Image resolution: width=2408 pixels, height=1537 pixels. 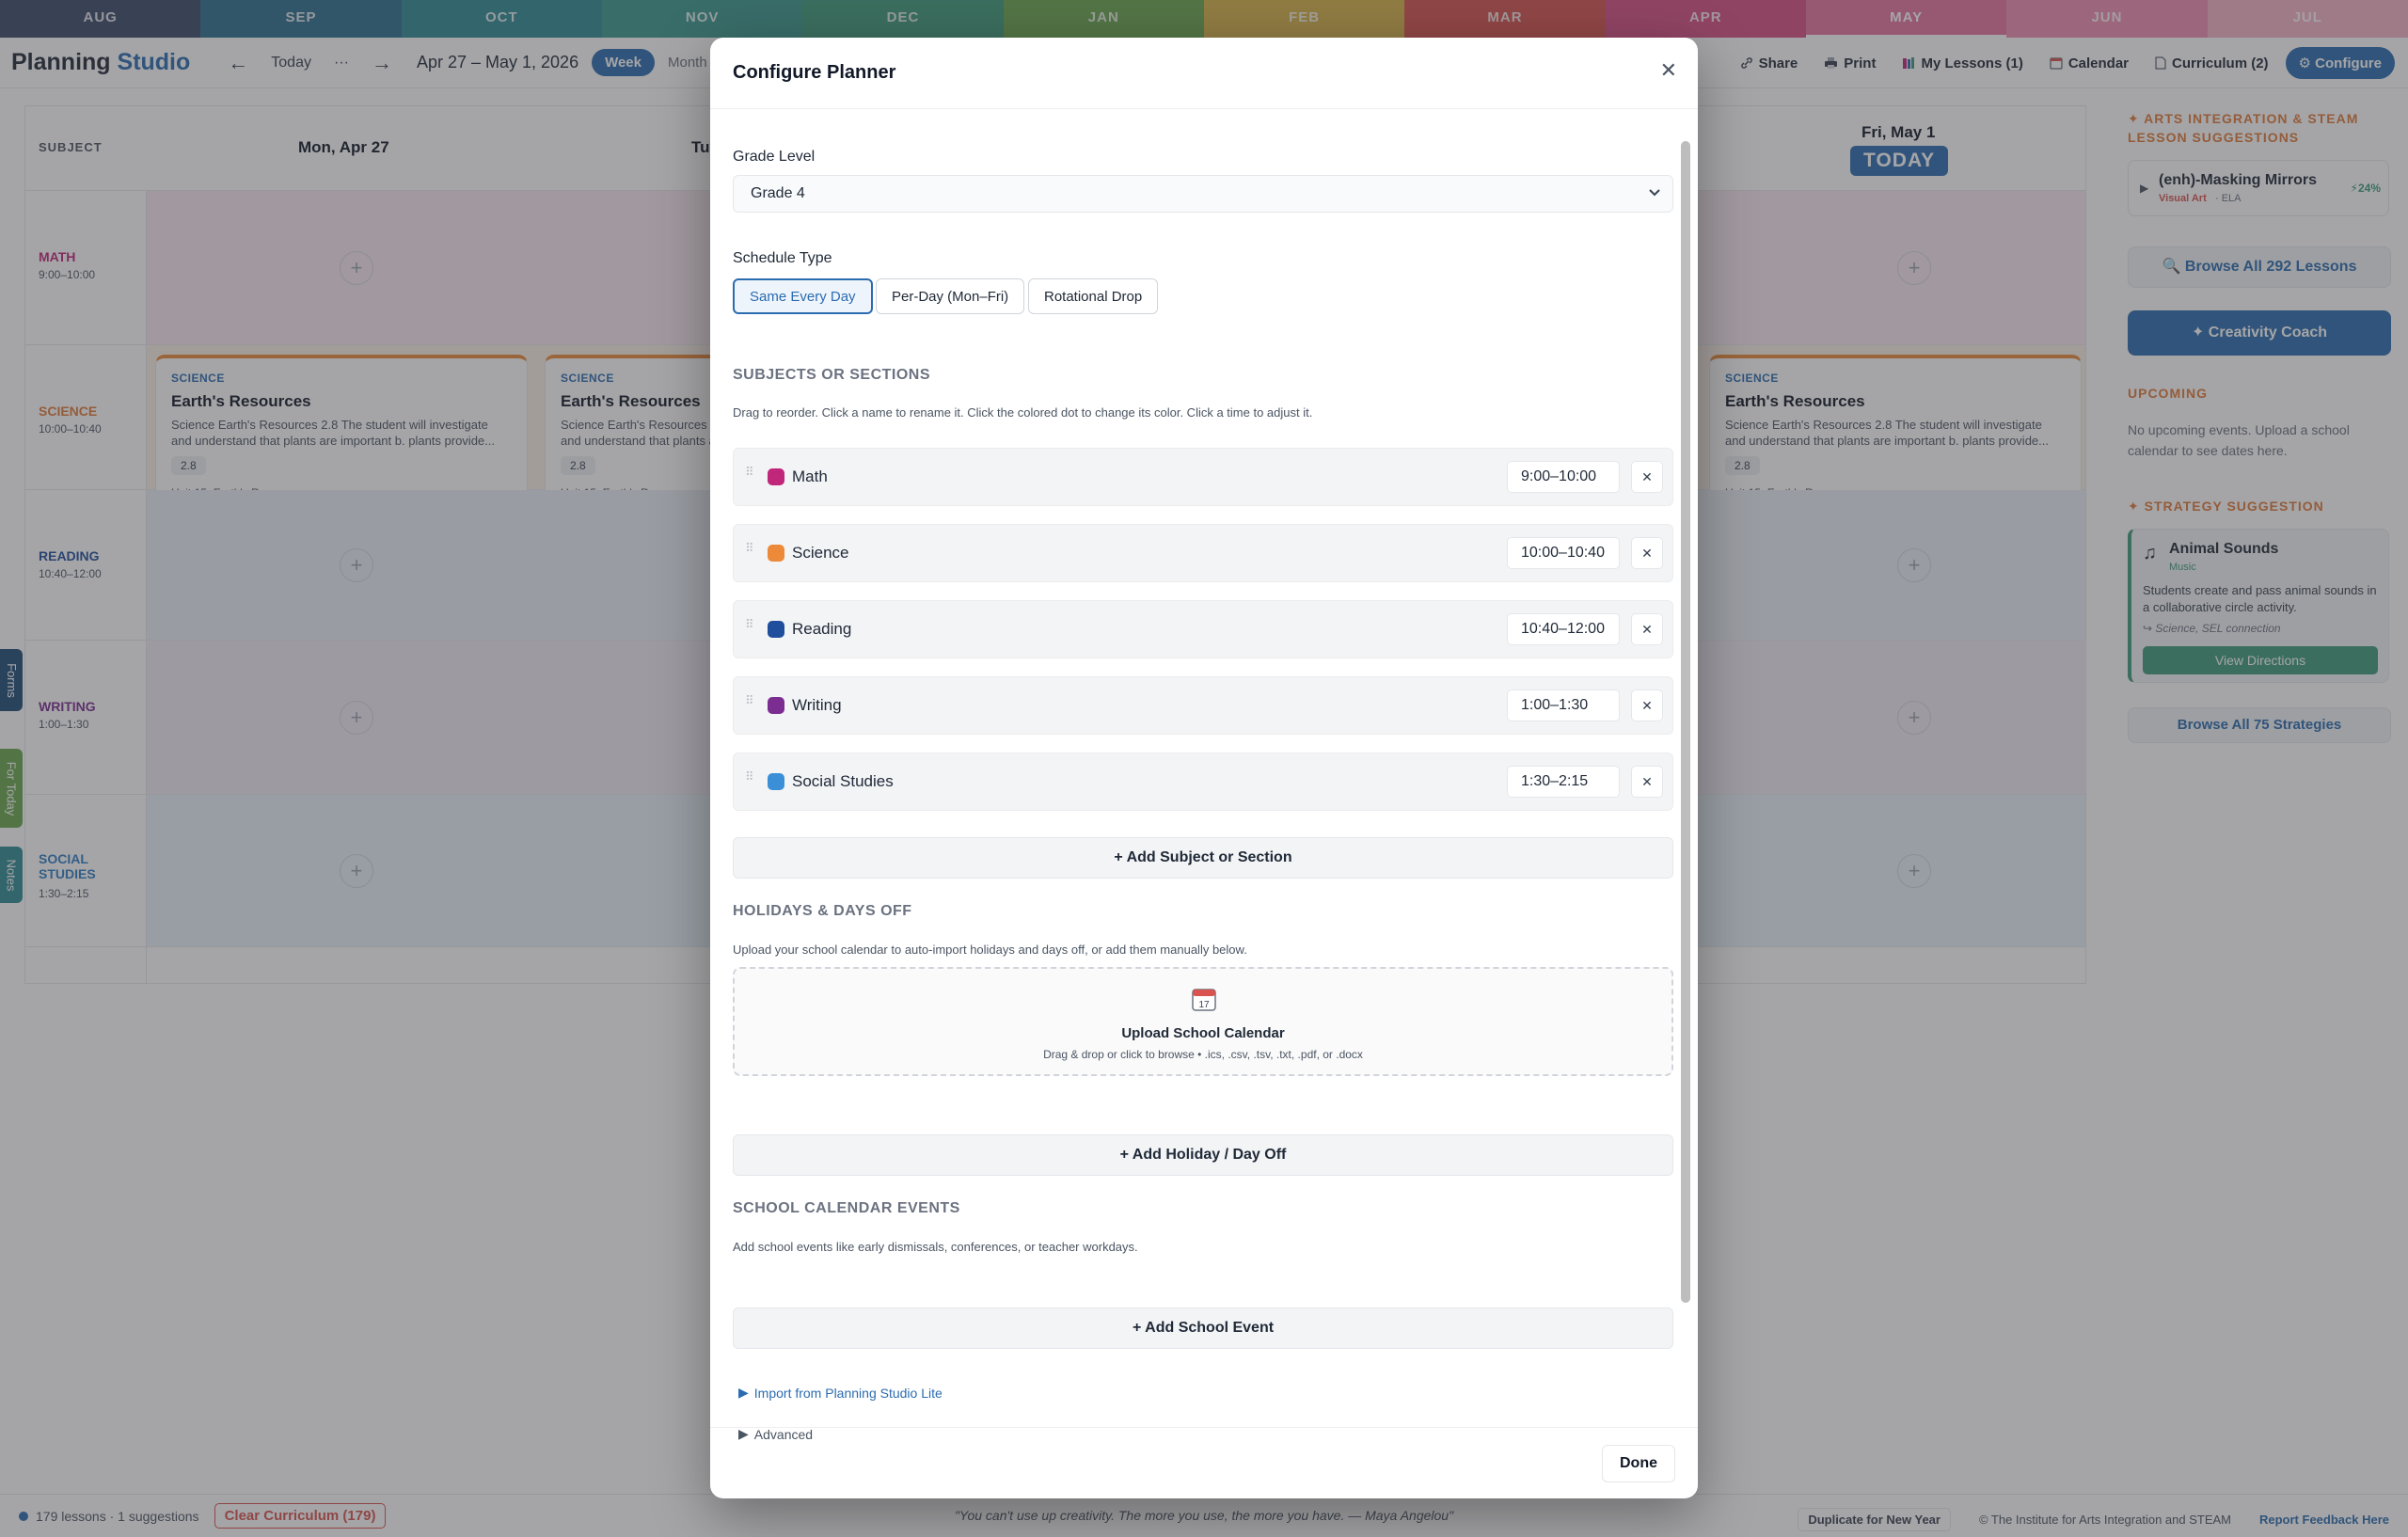 What do you see at coordinates (1203, 1328) in the screenshot?
I see `add-school-event-button: + Add School Event` at bounding box center [1203, 1328].